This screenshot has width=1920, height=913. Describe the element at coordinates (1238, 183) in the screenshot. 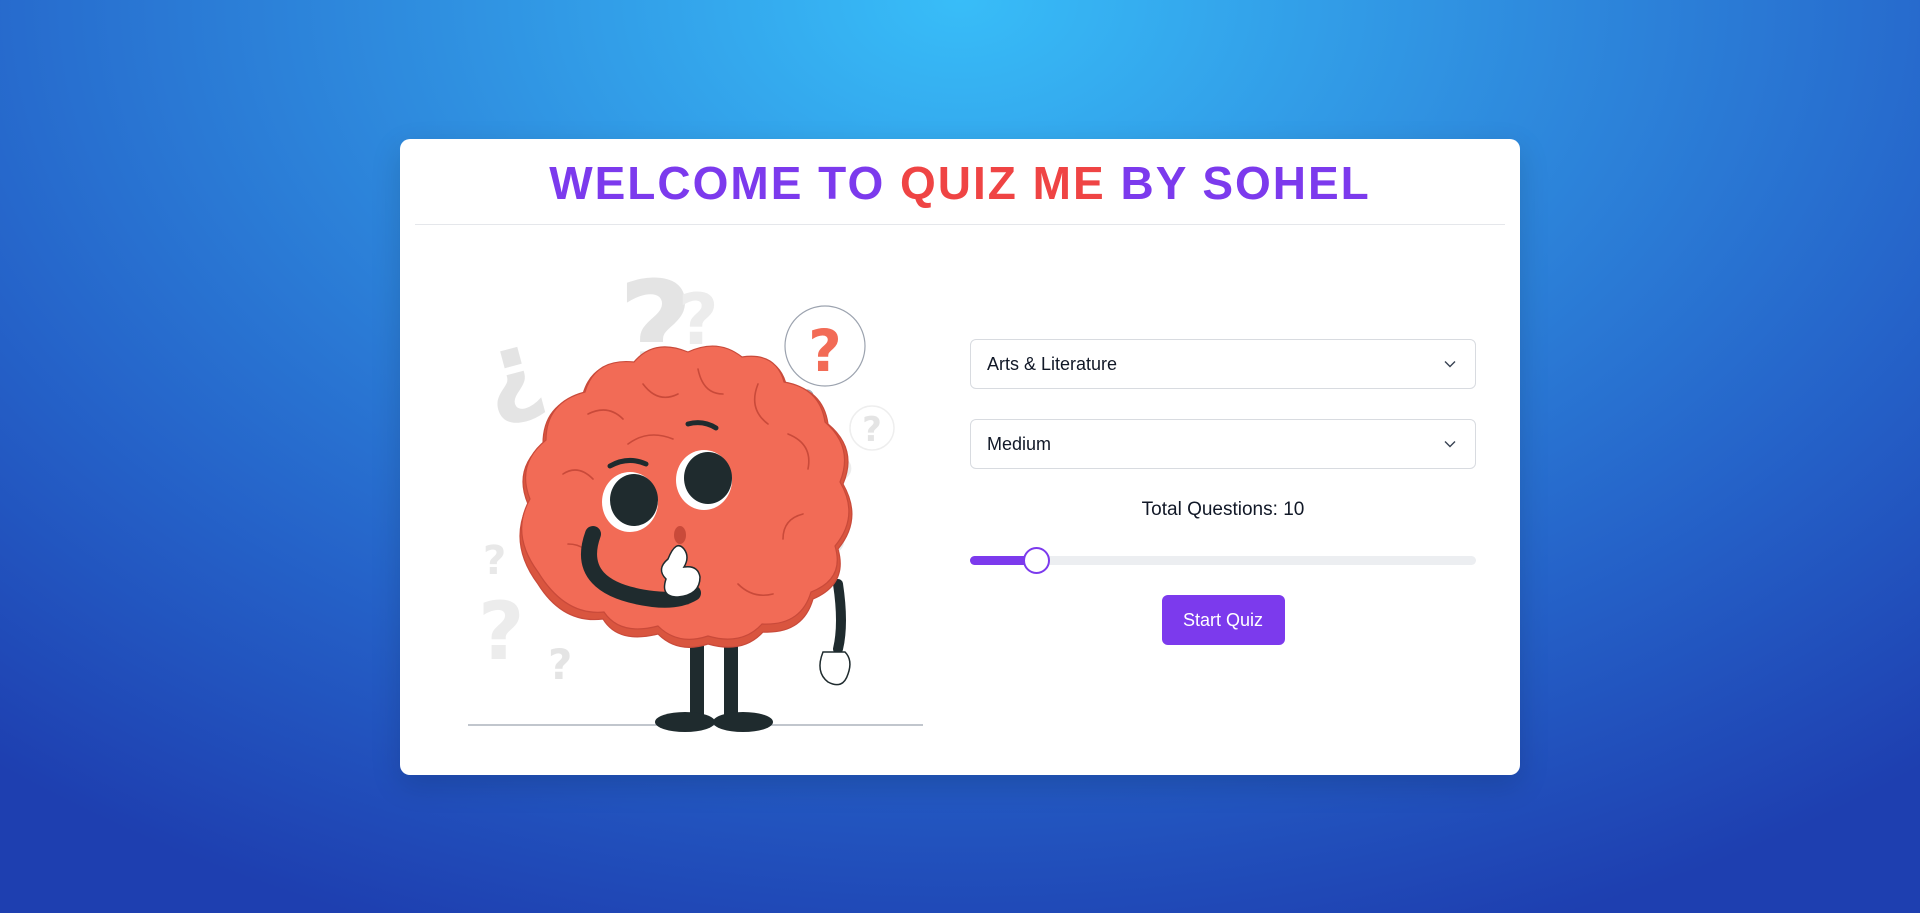

I see `title-by-sohel: BY SOHEL` at that location.